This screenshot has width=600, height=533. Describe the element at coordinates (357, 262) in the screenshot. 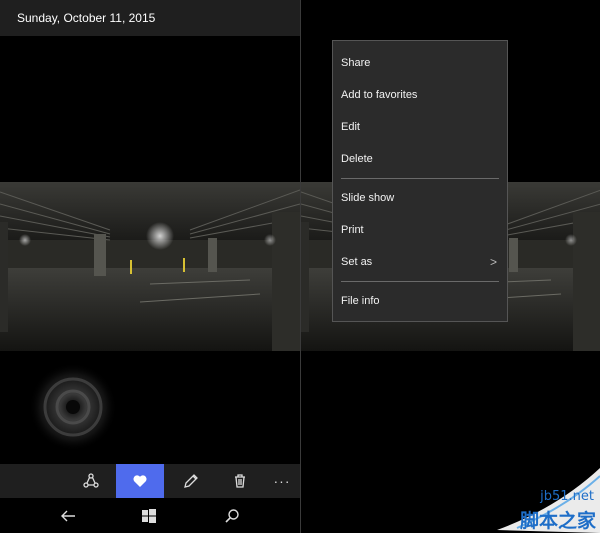

I see `menu-item-set-as-label: Set as` at that location.